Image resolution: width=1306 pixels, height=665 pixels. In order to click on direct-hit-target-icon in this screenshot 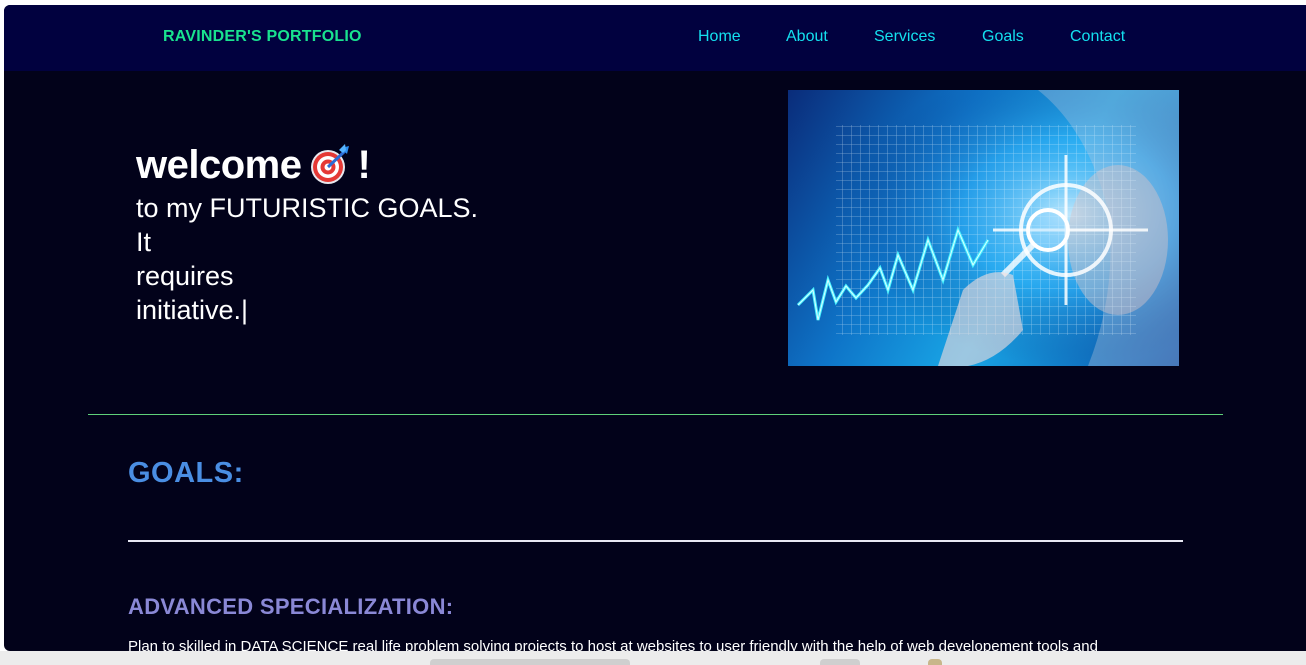, I will do `click(330, 165)`.